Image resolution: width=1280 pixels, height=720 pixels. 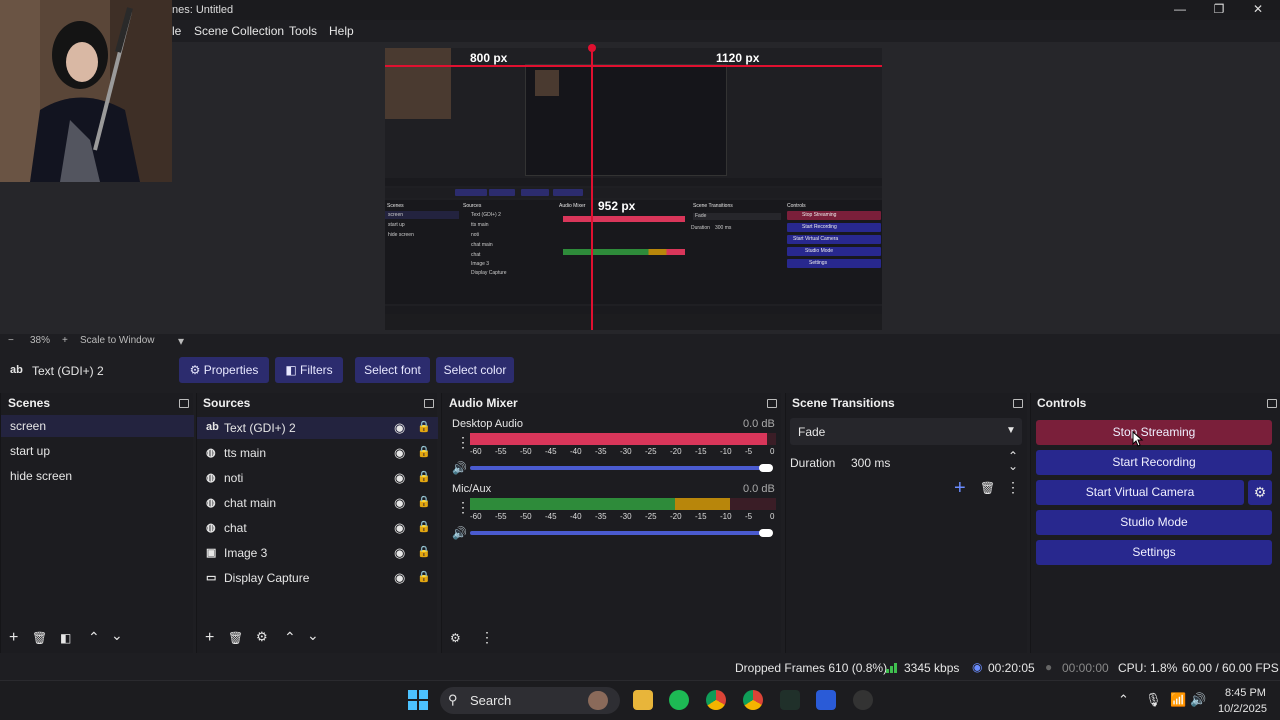 What do you see at coordinates (1180, 10) in the screenshot?
I see `minimize-button: —` at bounding box center [1180, 10].